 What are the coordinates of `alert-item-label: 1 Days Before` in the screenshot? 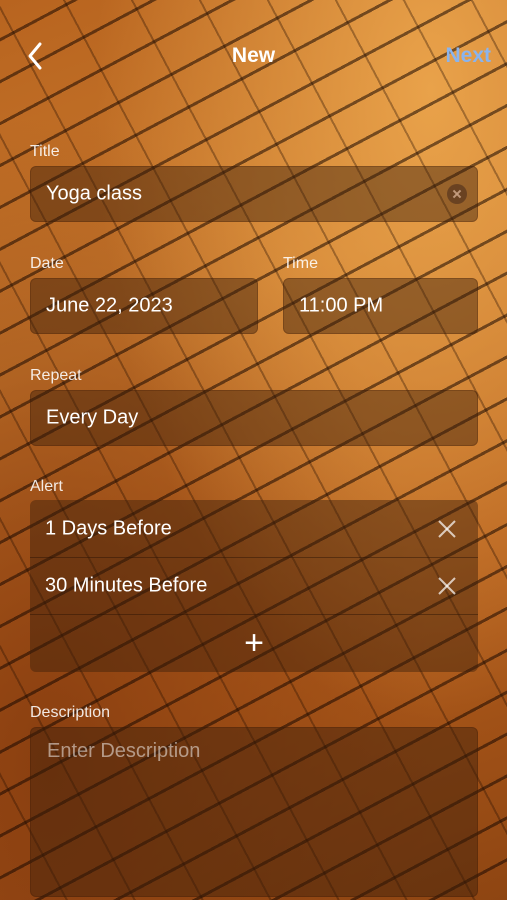 It's located at (108, 528).